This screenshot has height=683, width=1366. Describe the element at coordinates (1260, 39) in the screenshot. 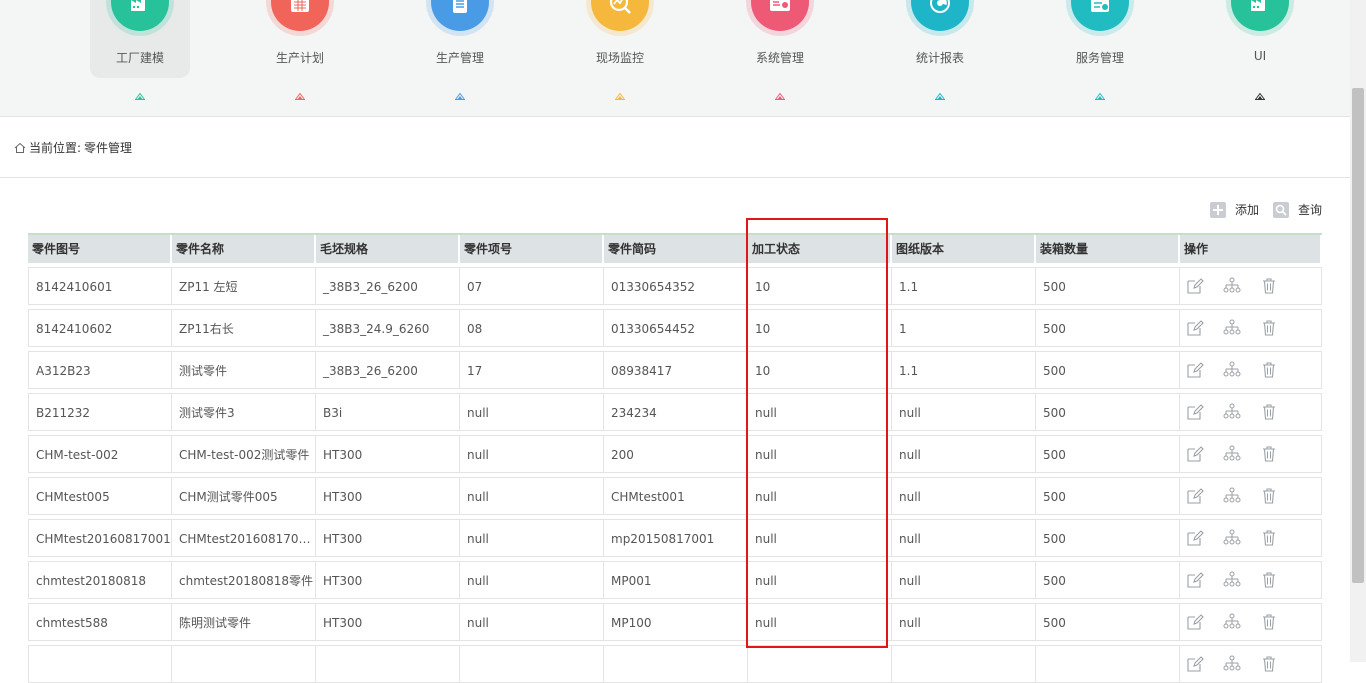

I see `nav-item-7: UI` at that location.